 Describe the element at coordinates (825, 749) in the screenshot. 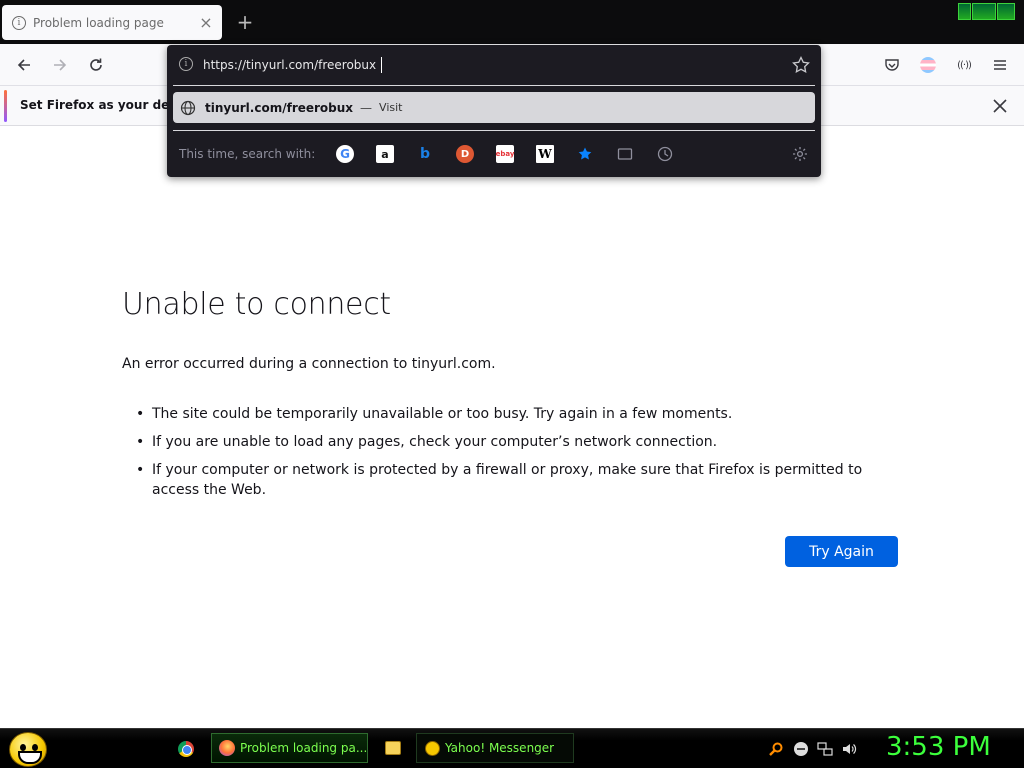

I see `network-icon` at that location.